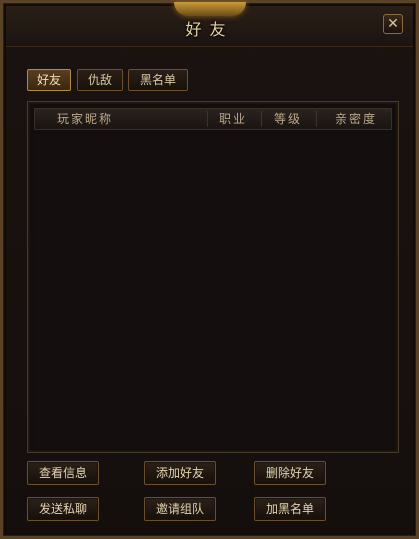  I want to click on column-level: 等级, so click(288, 119).